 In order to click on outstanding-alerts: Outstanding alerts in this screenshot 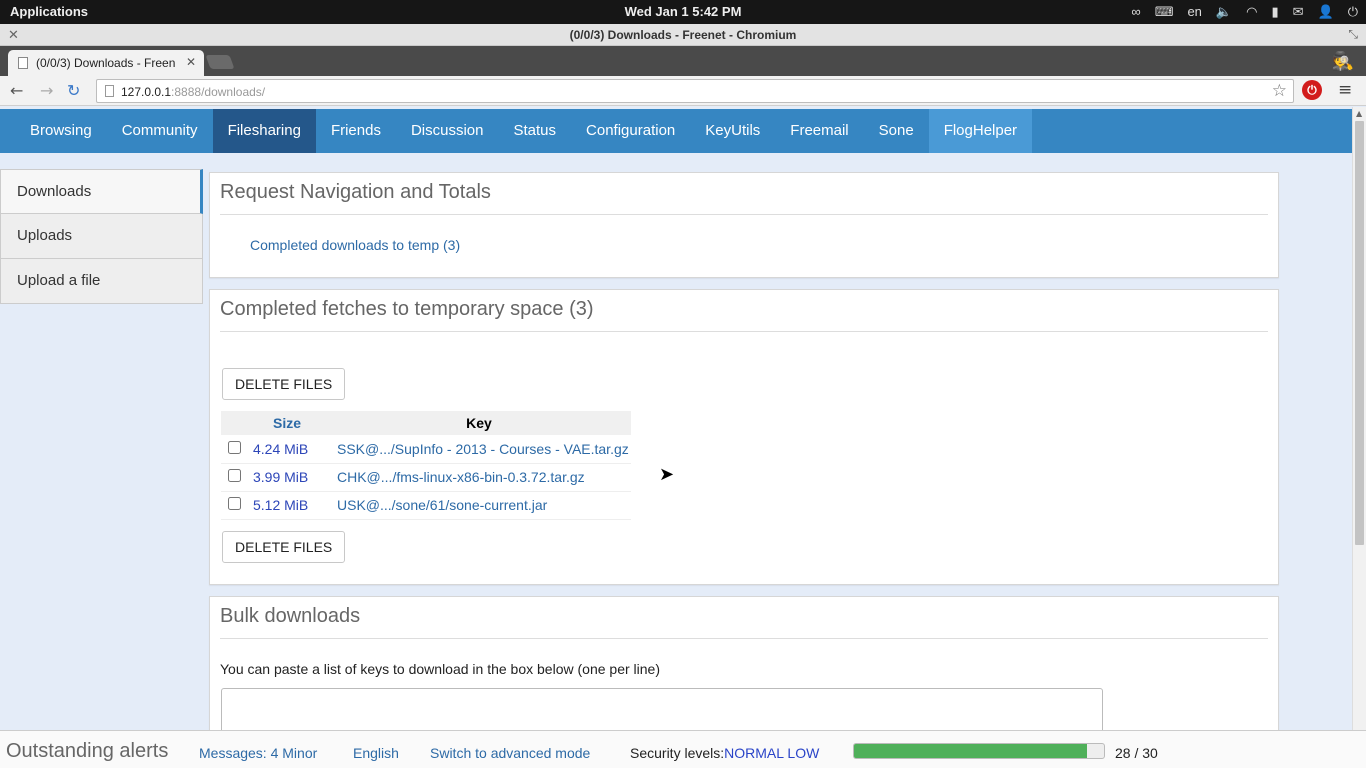, I will do `click(87, 751)`.